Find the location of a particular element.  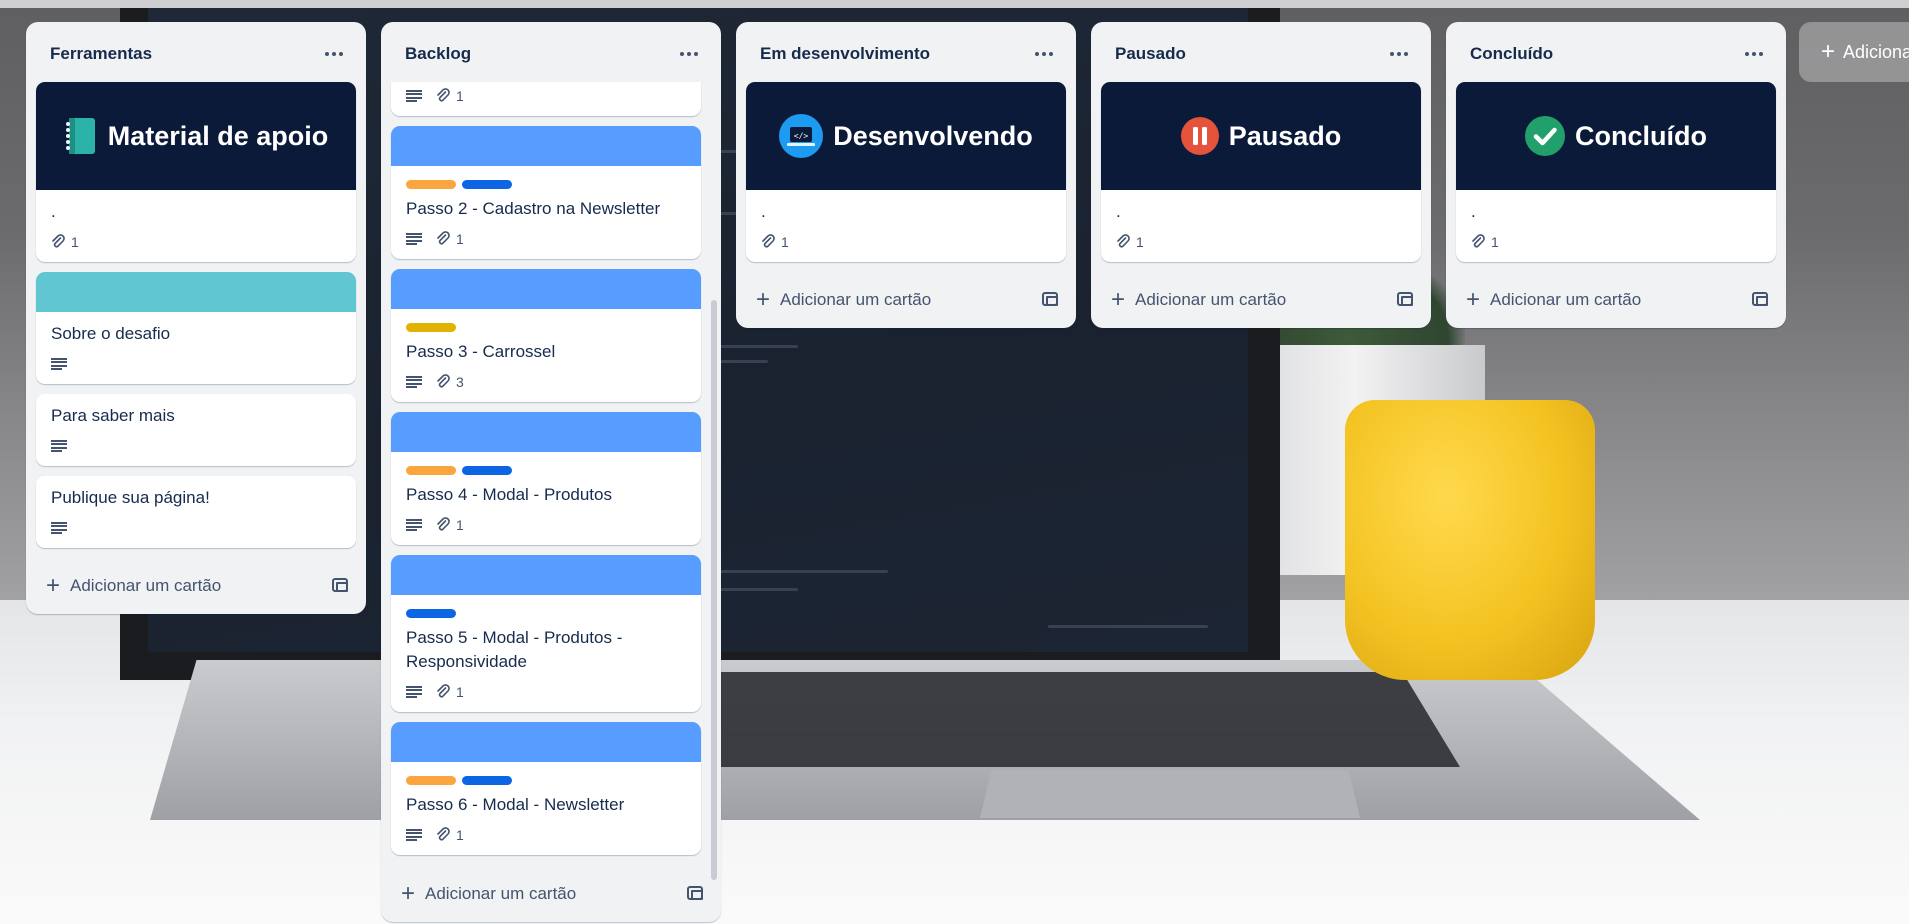

pause-icon is located at coordinates (1199, 136).